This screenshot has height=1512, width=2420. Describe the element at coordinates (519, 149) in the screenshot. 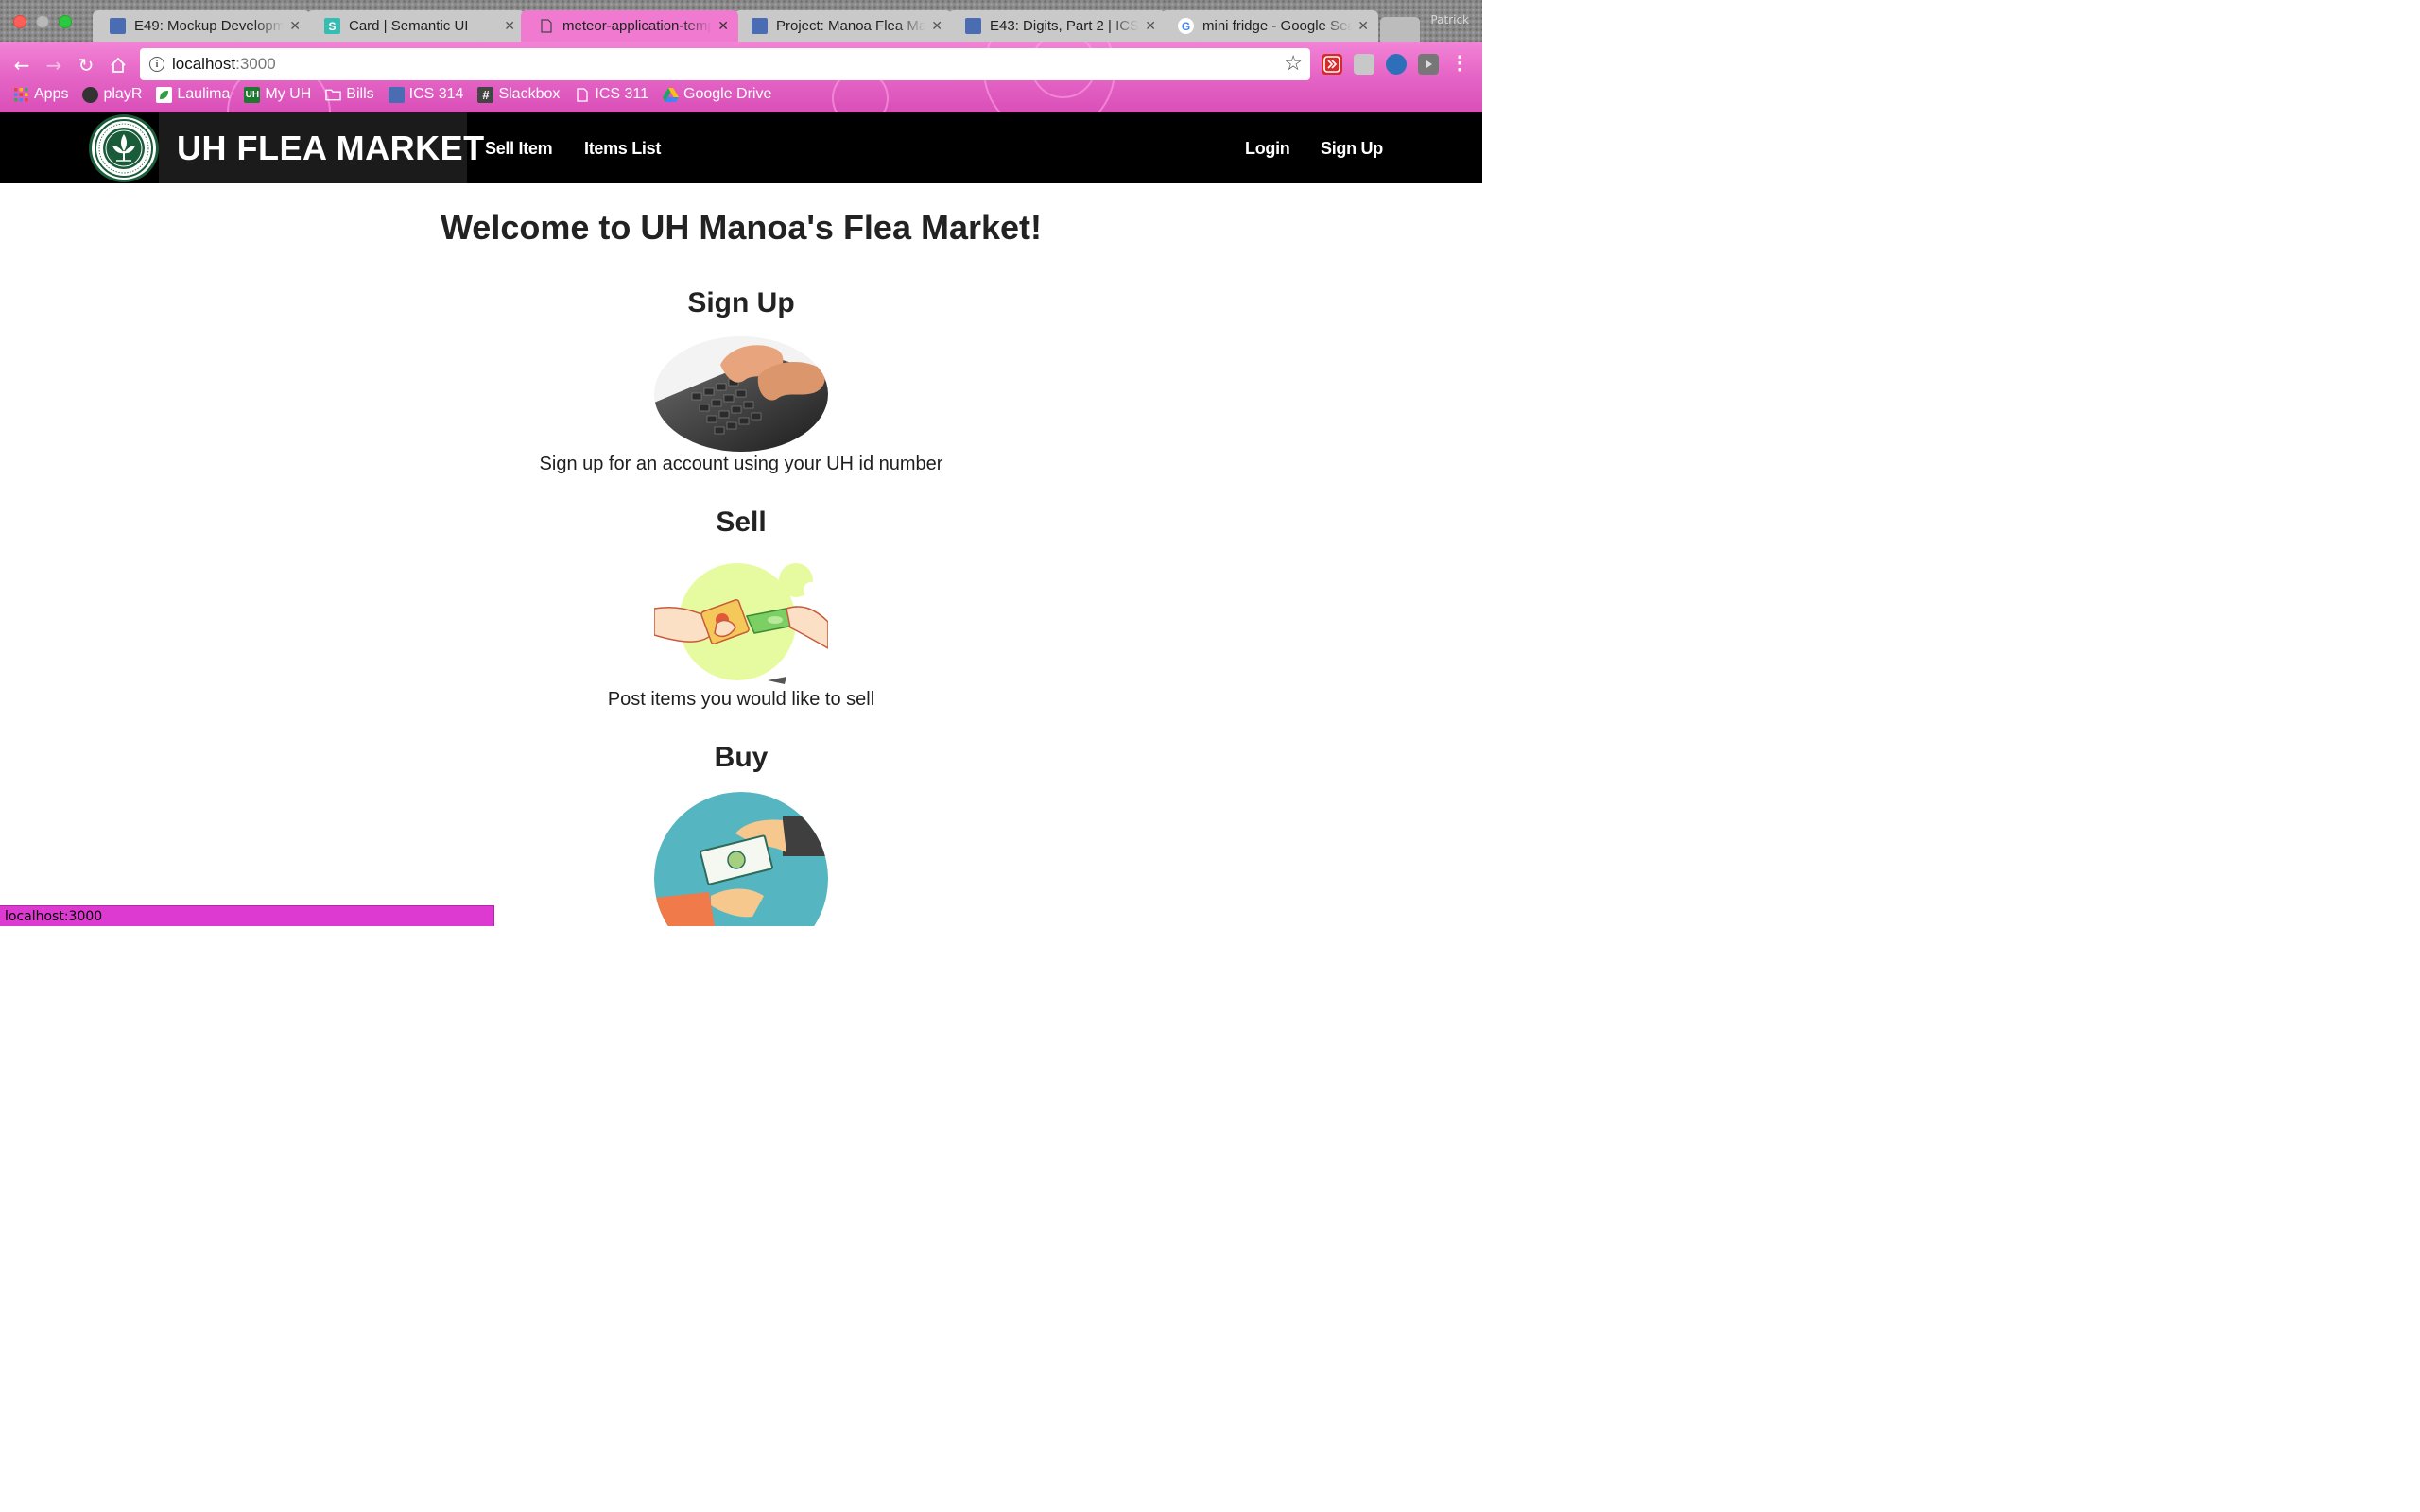

I see `nav-sell-item: Sell Item` at that location.